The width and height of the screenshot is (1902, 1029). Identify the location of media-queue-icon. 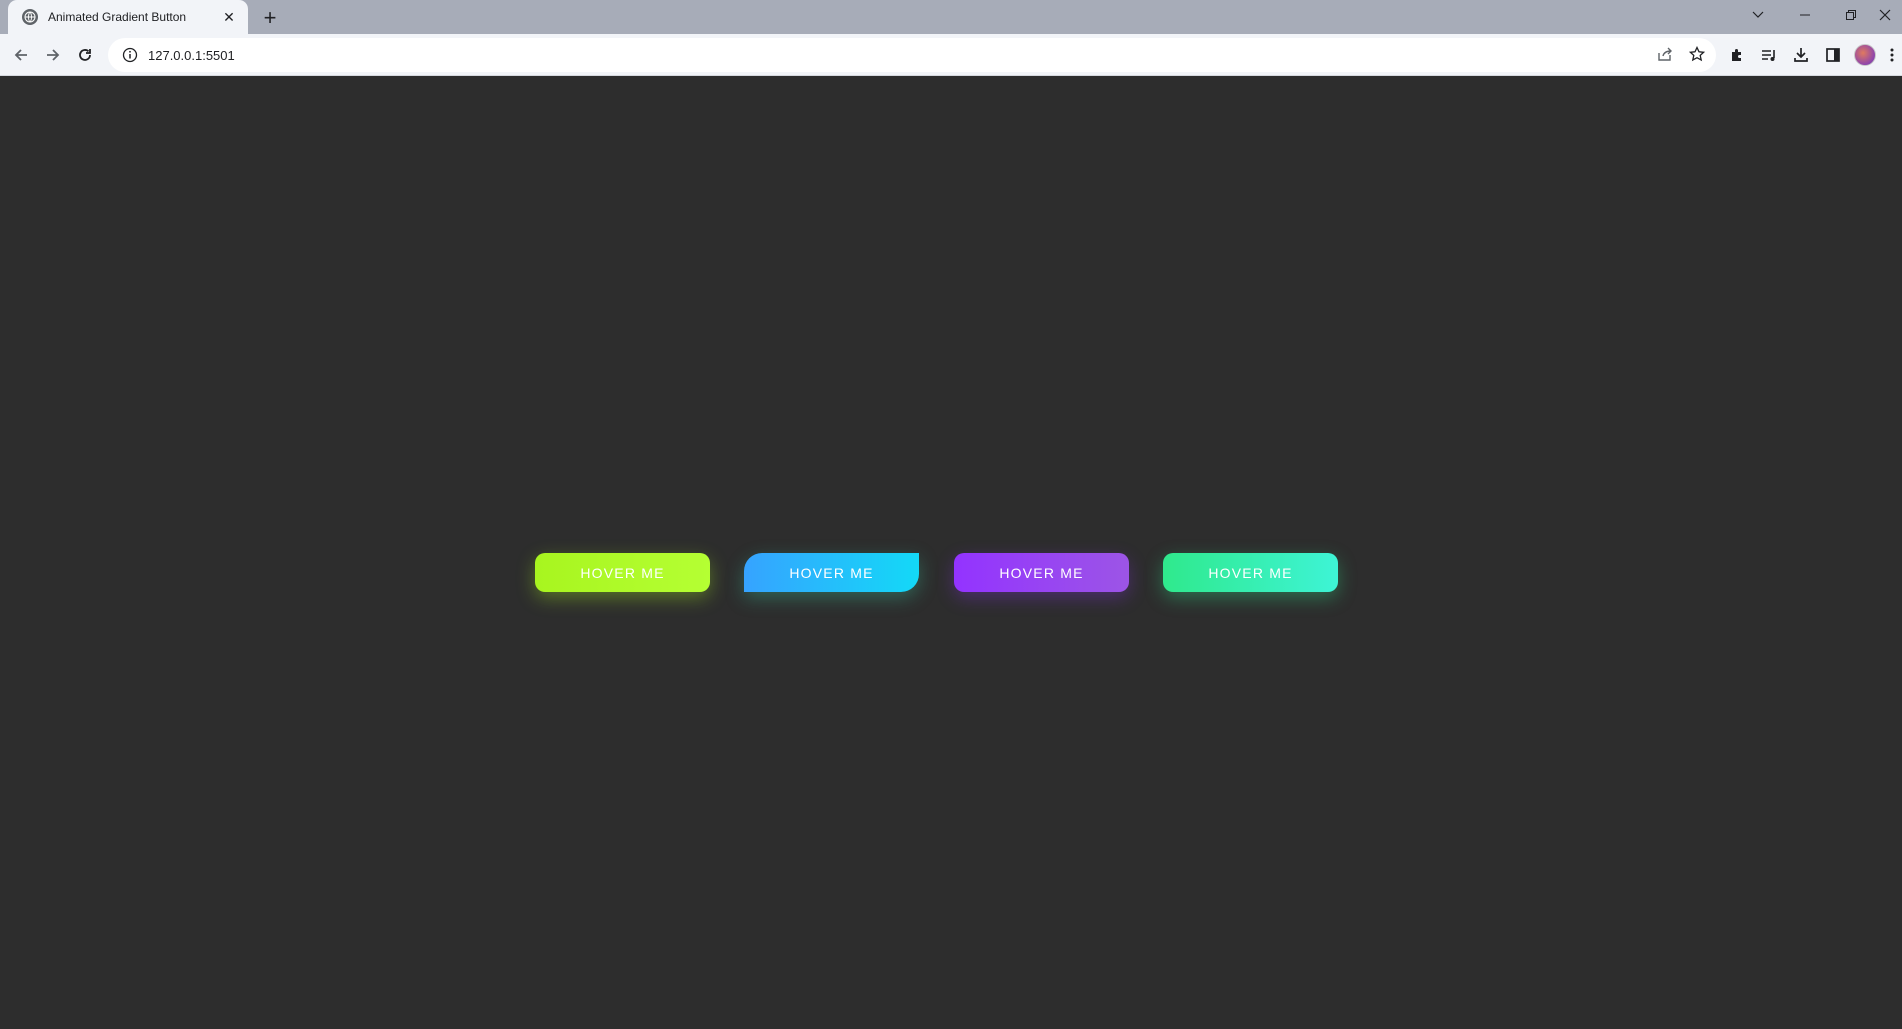
(1769, 55).